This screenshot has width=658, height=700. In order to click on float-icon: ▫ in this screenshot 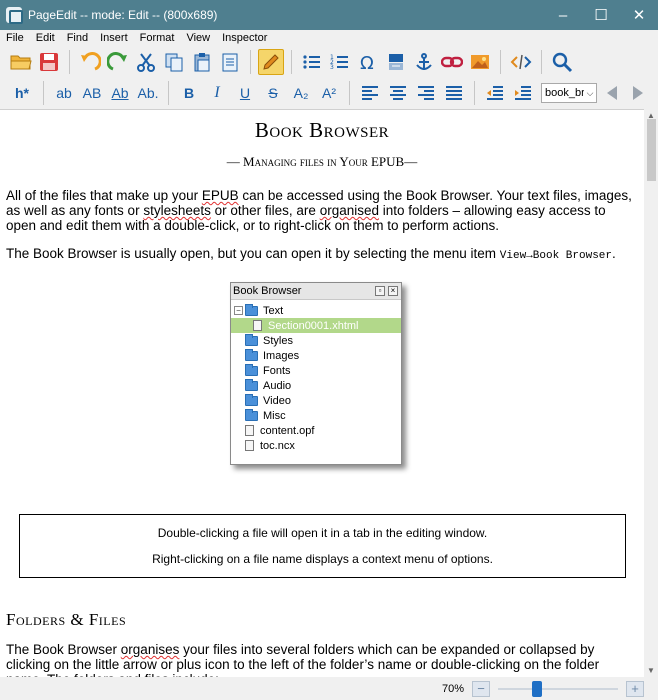, I will do `click(380, 291)`.